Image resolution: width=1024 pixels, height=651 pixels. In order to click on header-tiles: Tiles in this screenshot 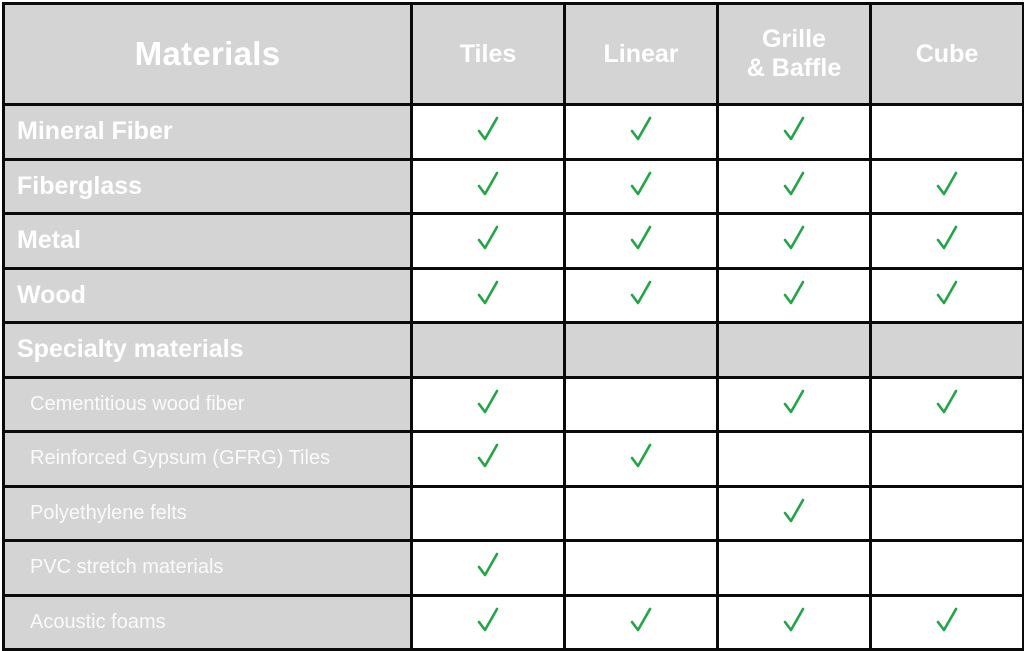, I will do `click(488, 54)`.